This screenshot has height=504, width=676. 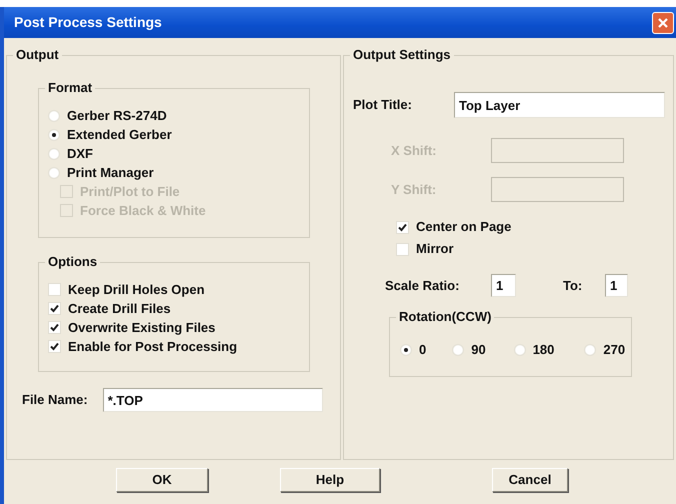 What do you see at coordinates (530, 480) in the screenshot?
I see `dialog-button: Cancel` at bounding box center [530, 480].